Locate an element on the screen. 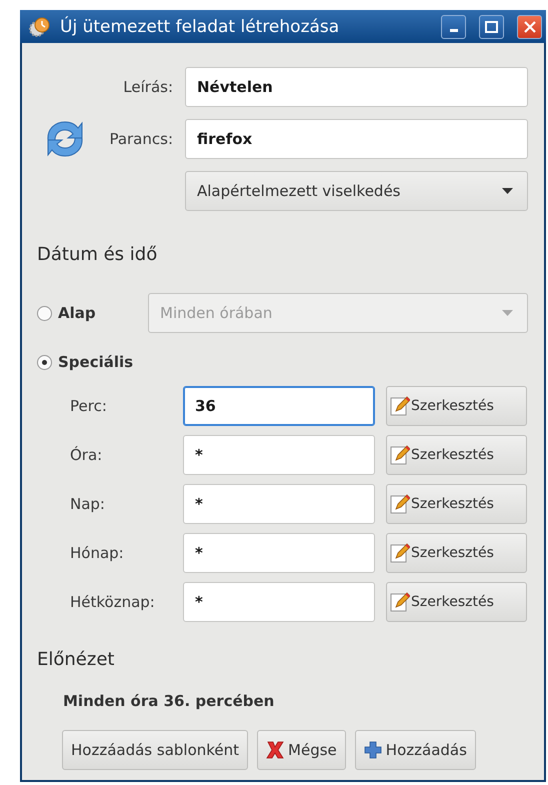 This screenshot has height=785, width=548. command-field: firefox is located at coordinates (356, 139).